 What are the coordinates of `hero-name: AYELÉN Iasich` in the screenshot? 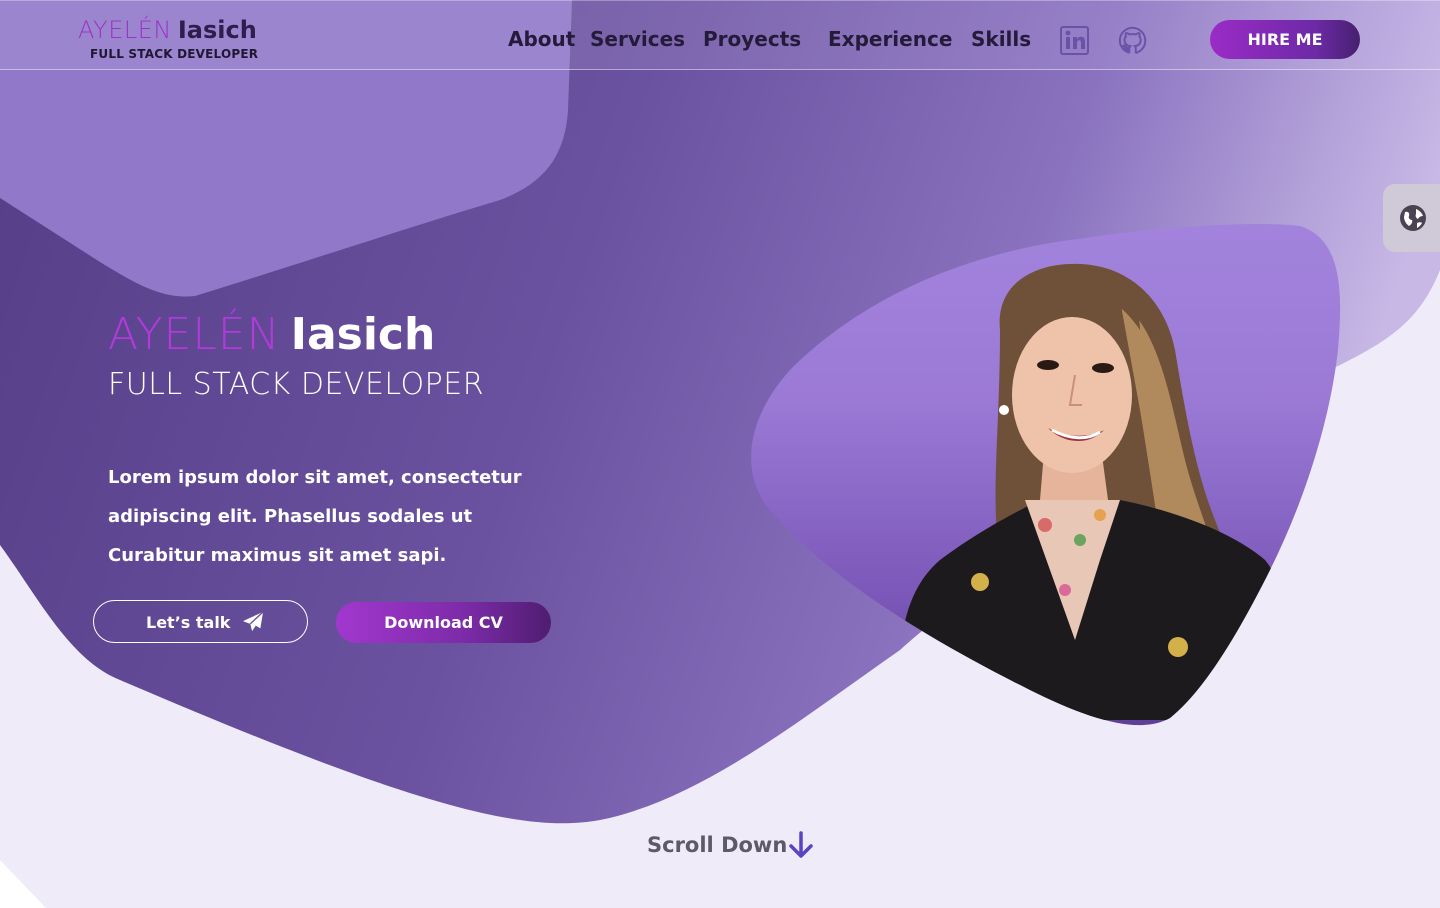 It's located at (271, 335).